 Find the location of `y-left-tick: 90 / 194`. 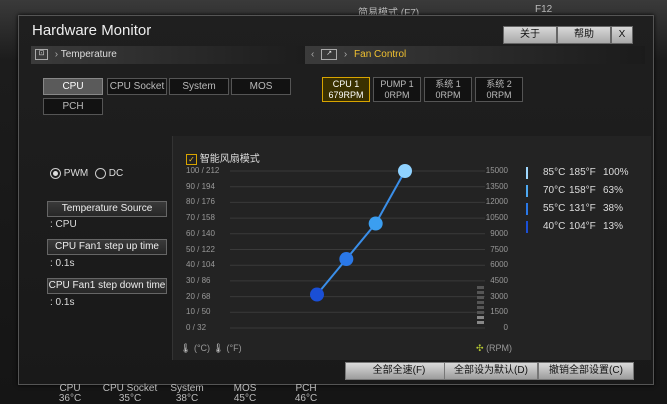

y-left-tick: 90 / 194 is located at coordinates (200, 186).